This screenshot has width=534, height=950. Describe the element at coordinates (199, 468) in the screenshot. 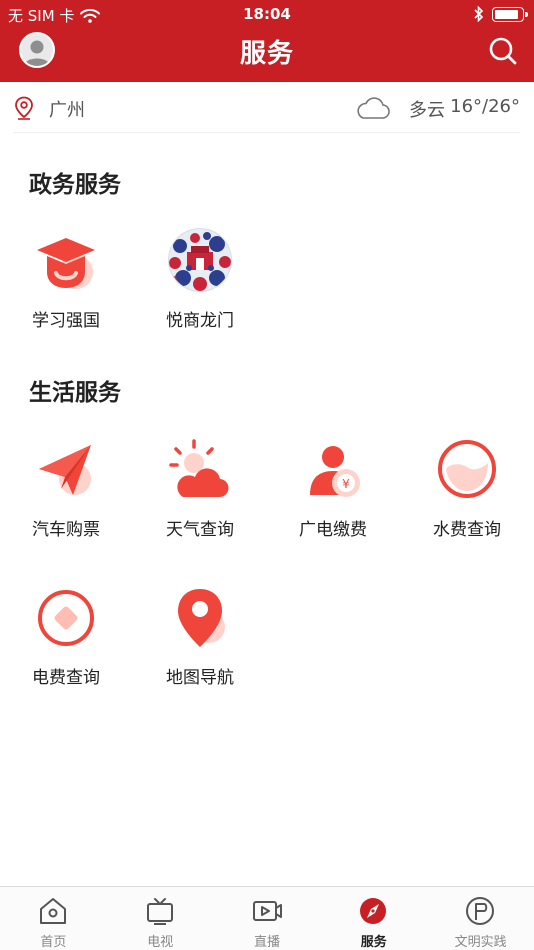

I see `sun-cloud-icon` at that location.